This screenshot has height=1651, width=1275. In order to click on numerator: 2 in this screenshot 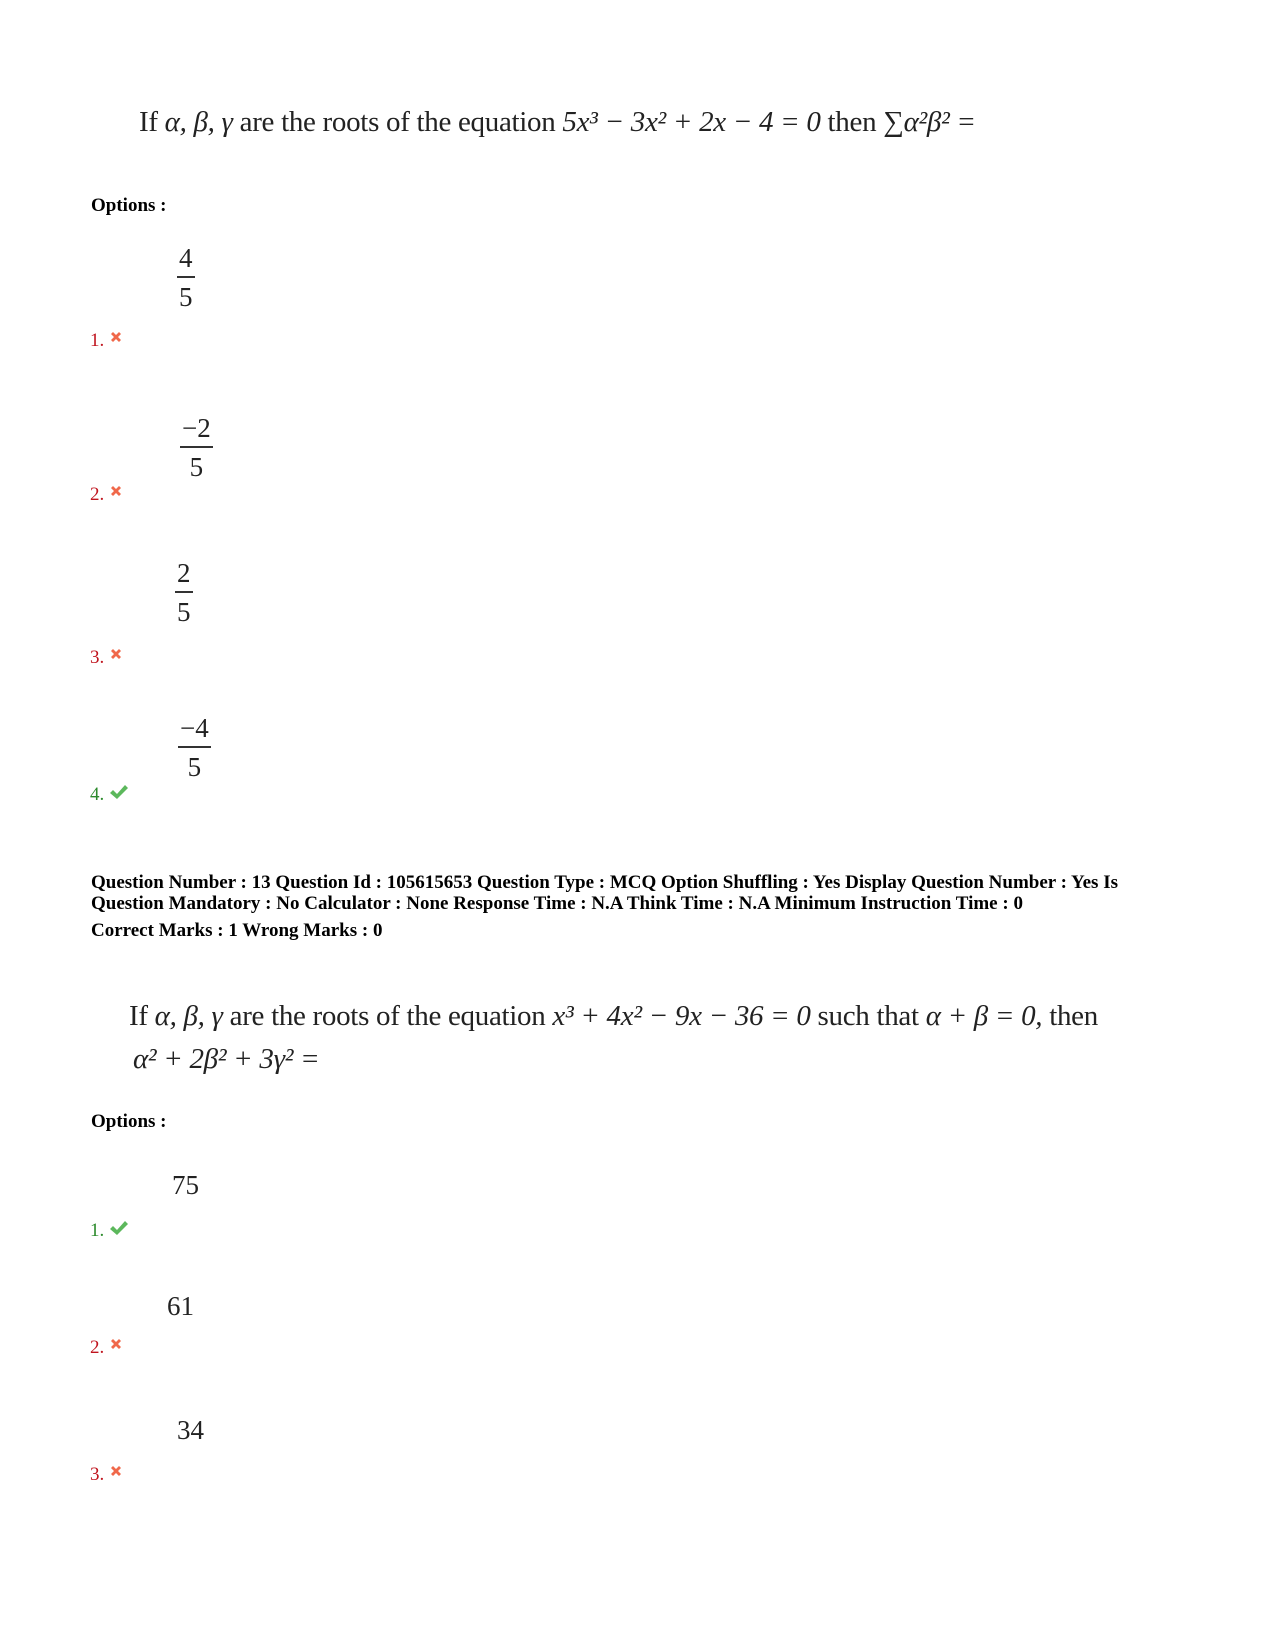, I will do `click(184, 573)`.